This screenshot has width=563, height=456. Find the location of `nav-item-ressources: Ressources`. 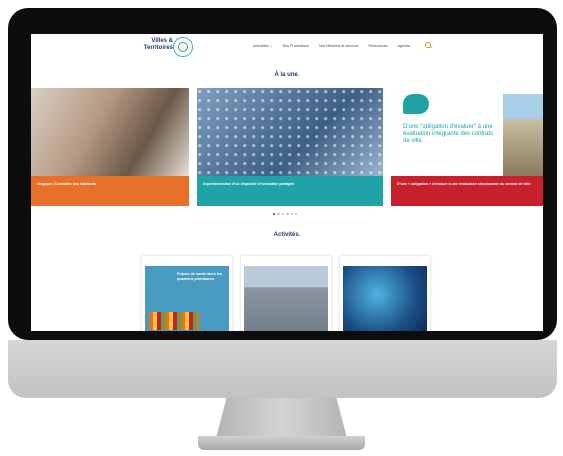

nav-item-ressources: Ressources is located at coordinates (378, 46).